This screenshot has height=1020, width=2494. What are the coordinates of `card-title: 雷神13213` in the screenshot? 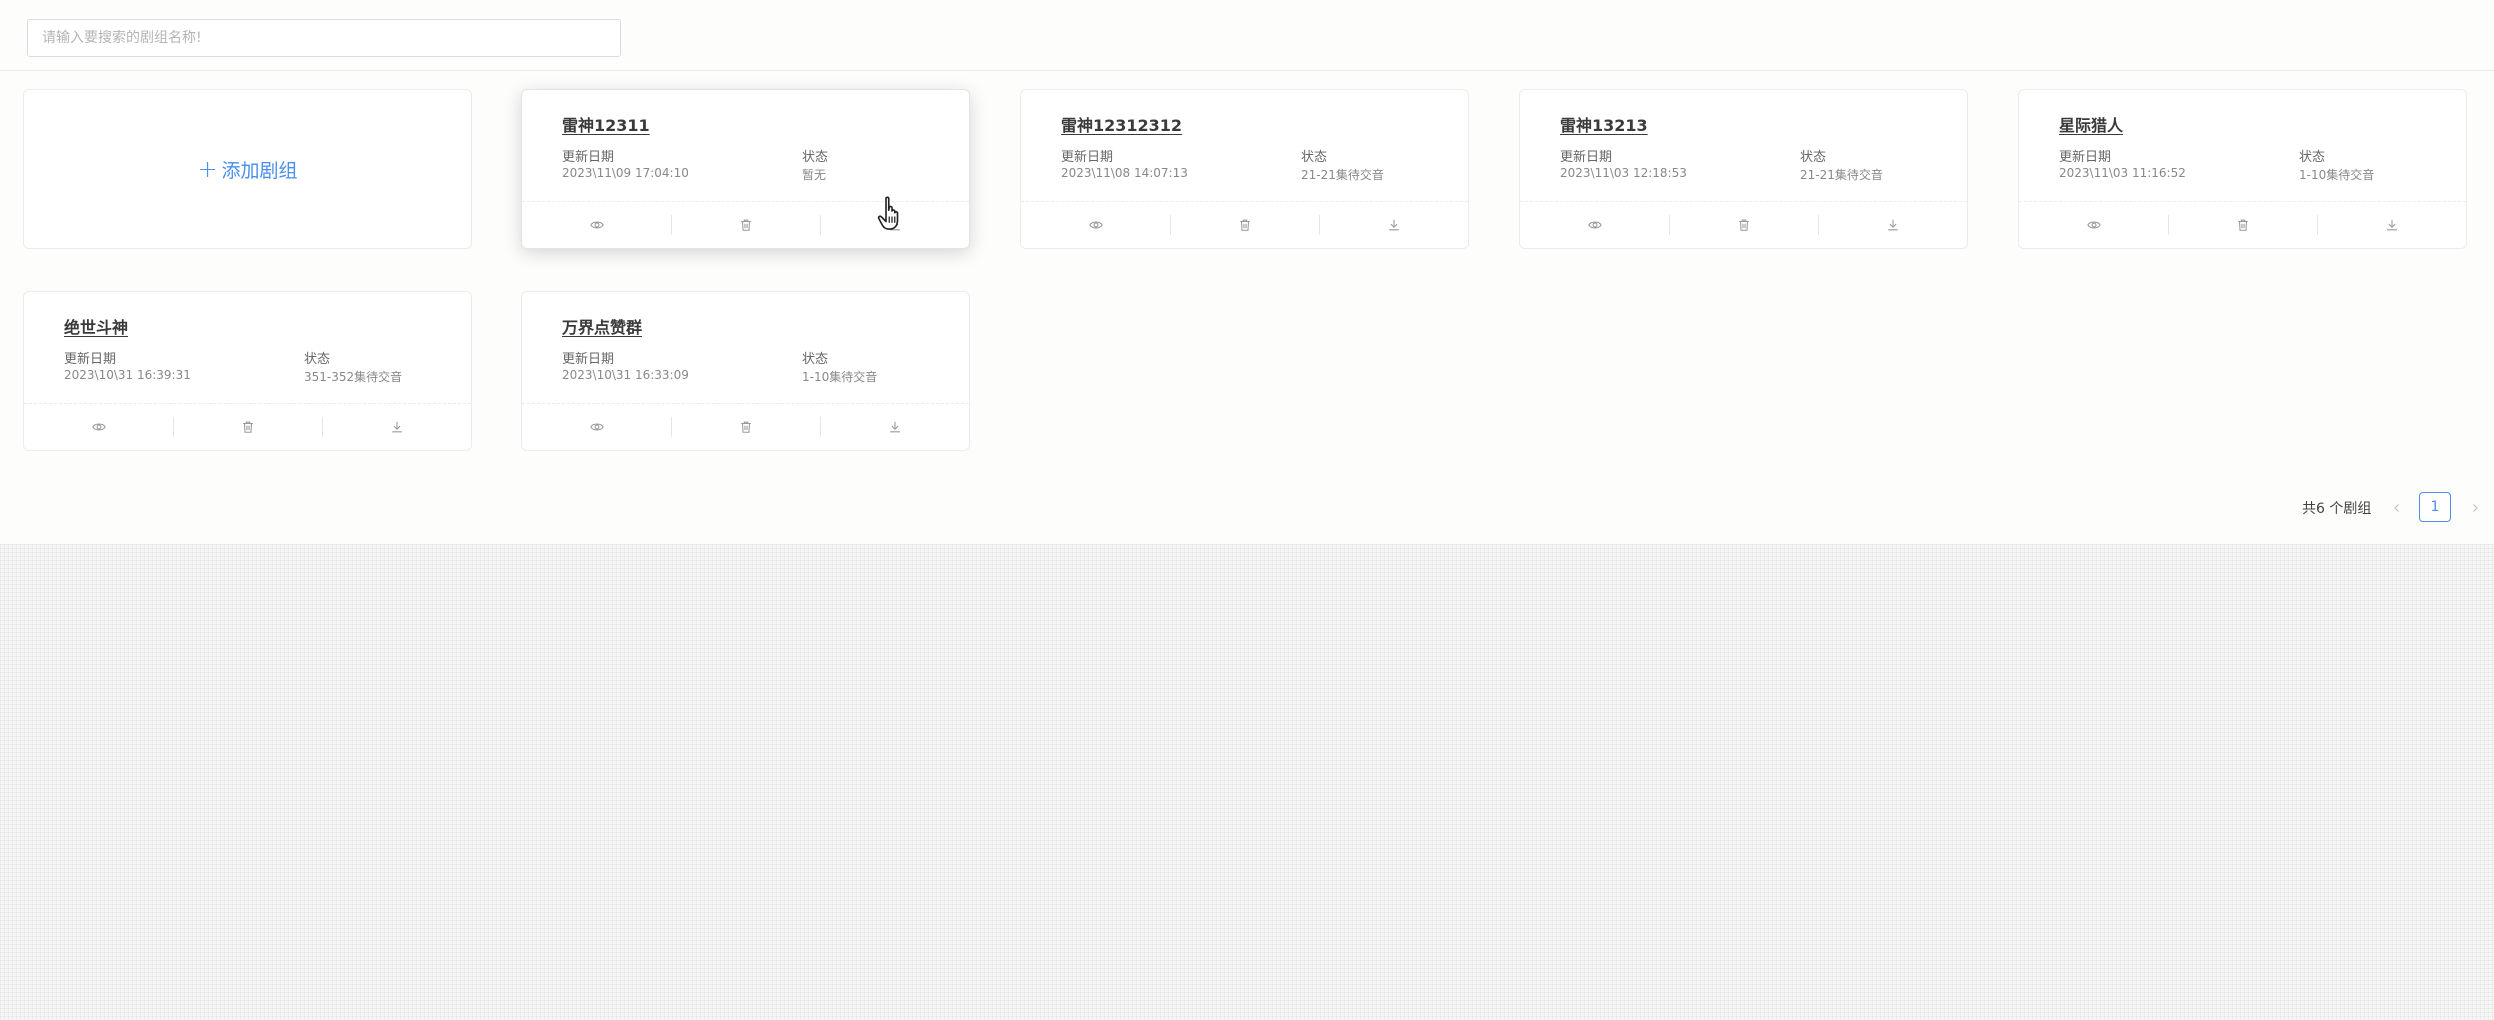 It's located at (1604, 124).